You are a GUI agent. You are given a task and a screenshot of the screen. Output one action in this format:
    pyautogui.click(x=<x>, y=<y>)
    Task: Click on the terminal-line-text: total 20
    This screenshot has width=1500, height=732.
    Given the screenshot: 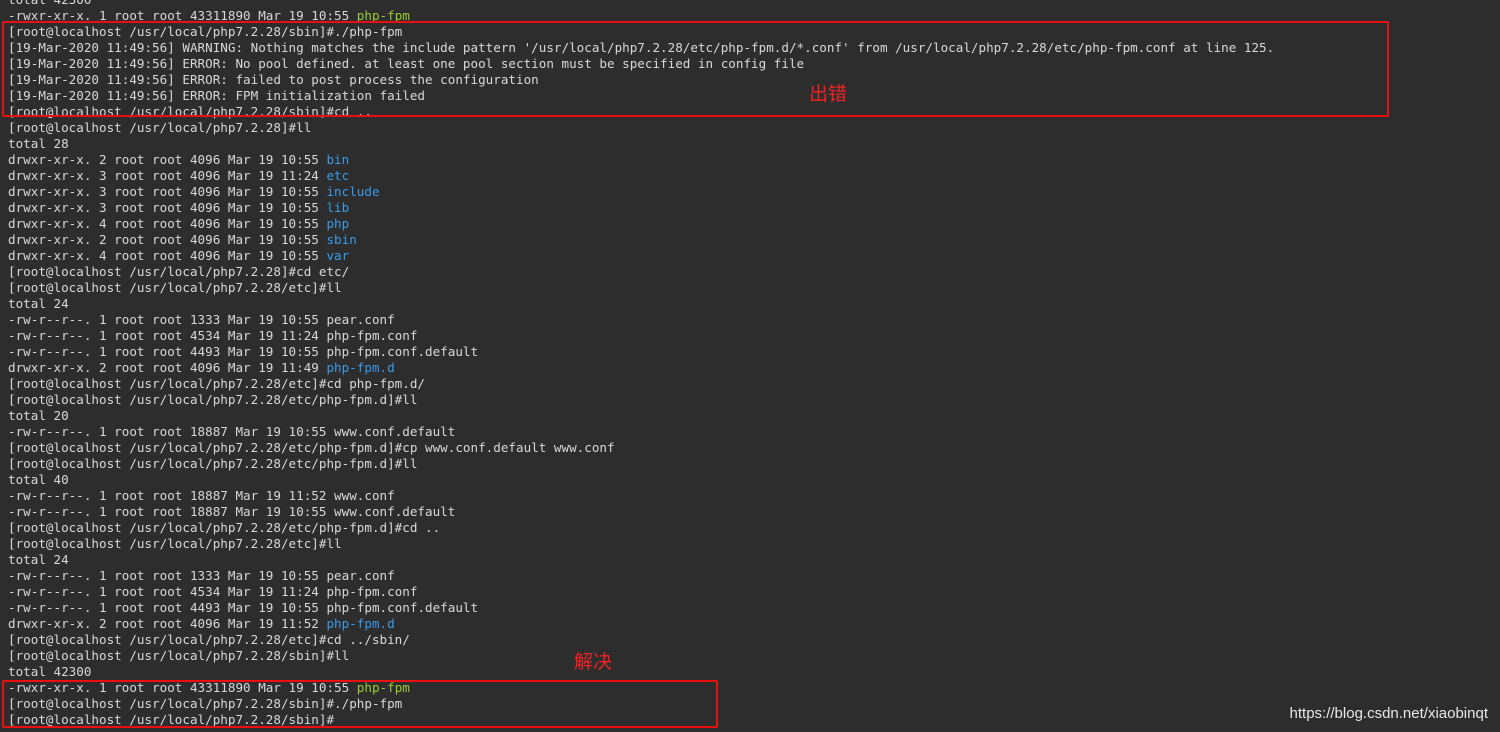 What is the action you would take?
    pyautogui.click(x=38, y=415)
    